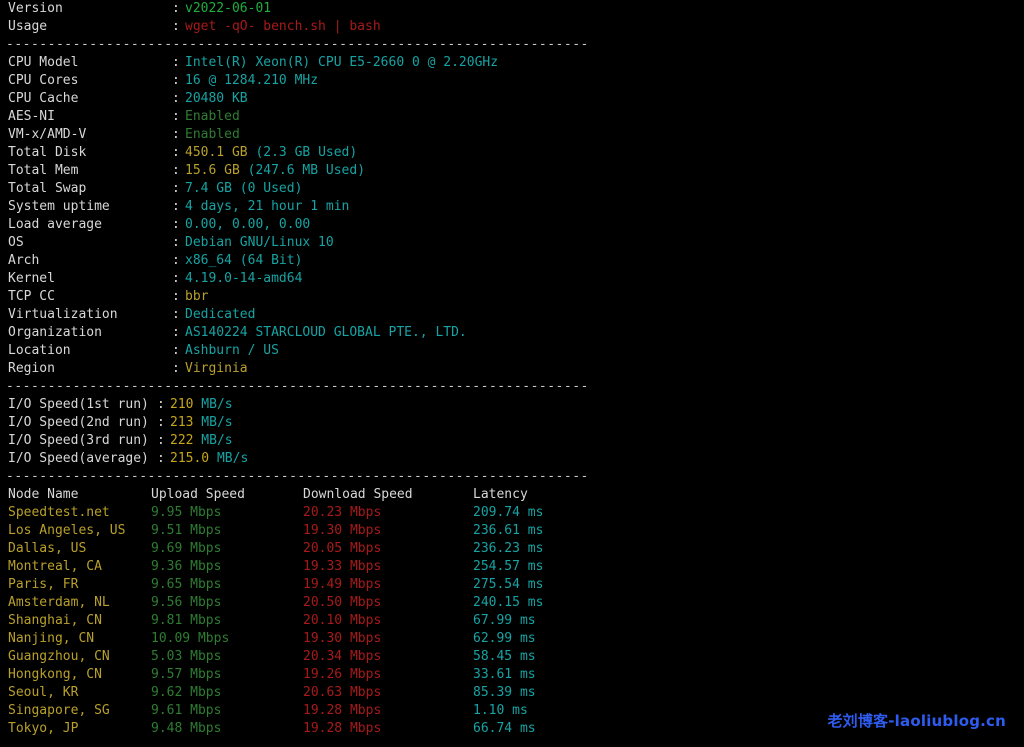  What do you see at coordinates (512, 207) in the screenshot?
I see `system-info-row: System uptime:4 days, 21 hour 1 min` at bounding box center [512, 207].